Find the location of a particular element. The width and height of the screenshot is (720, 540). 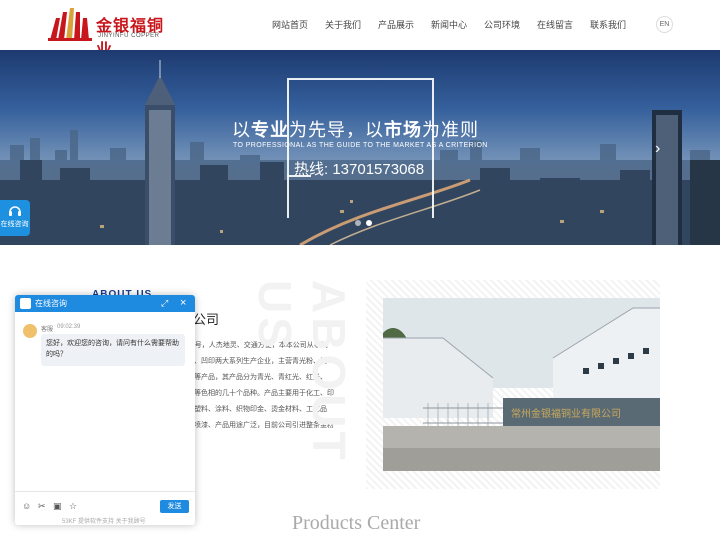

star-icon: ☆ is located at coordinates (73, 506).